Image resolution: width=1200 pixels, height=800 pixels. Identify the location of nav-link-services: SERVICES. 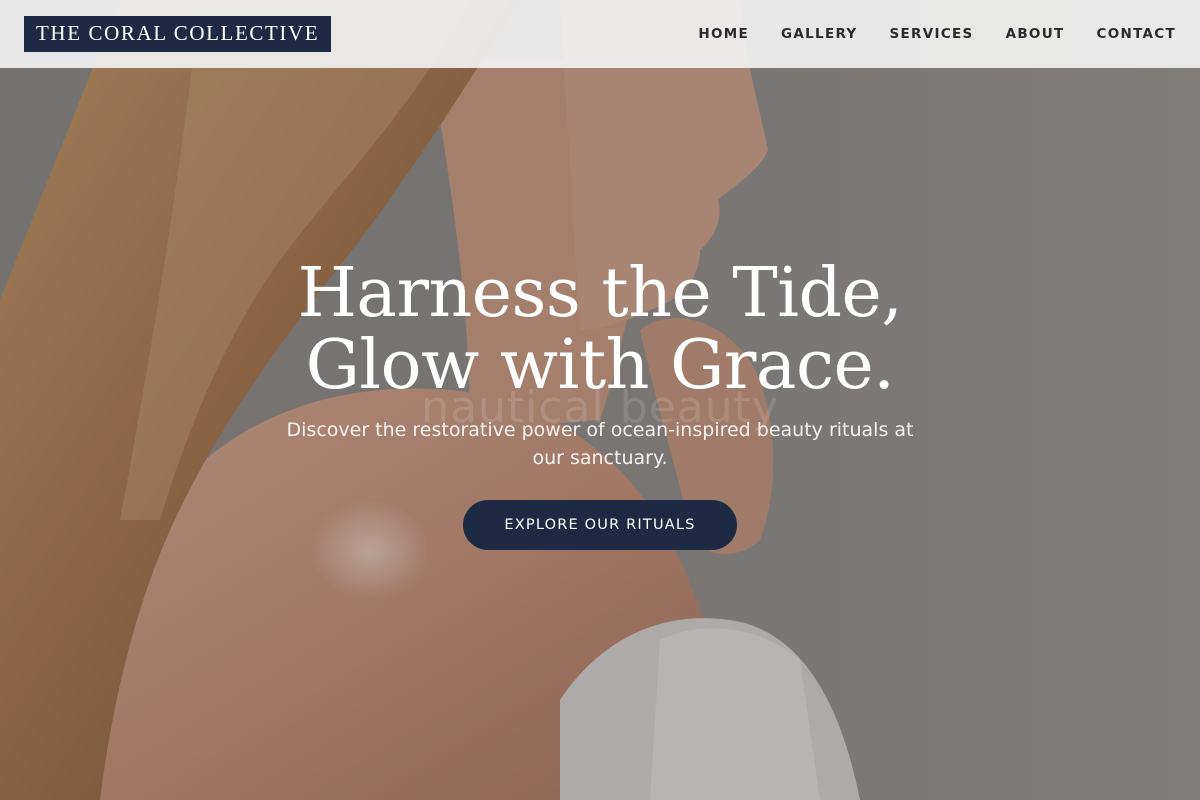
(932, 34).